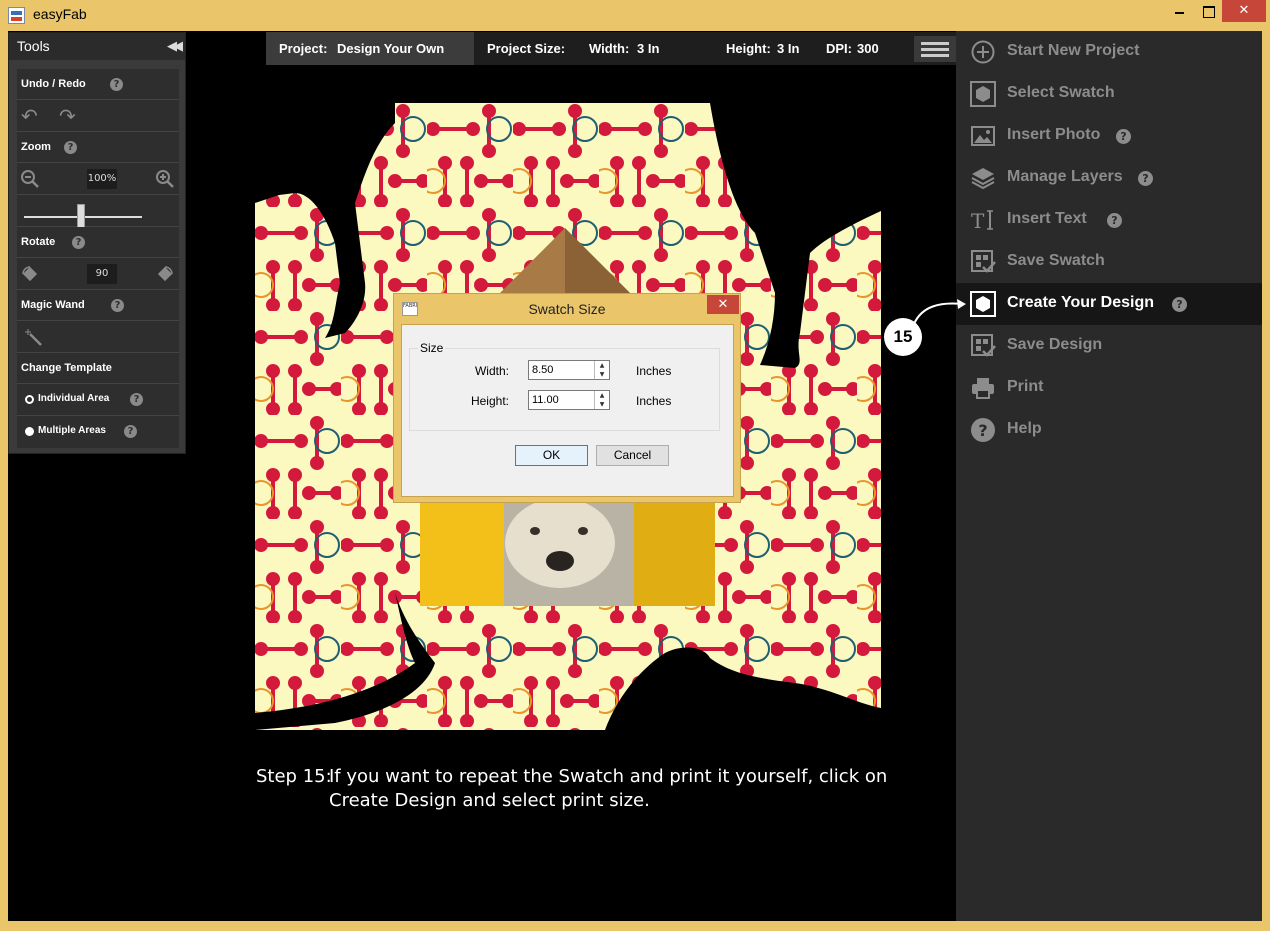 This screenshot has height=931, width=1270. What do you see at coordinates (545, 400) in the screenshot?
I see `height-spinner-value: 11.00` at bounding box center [545, 400].